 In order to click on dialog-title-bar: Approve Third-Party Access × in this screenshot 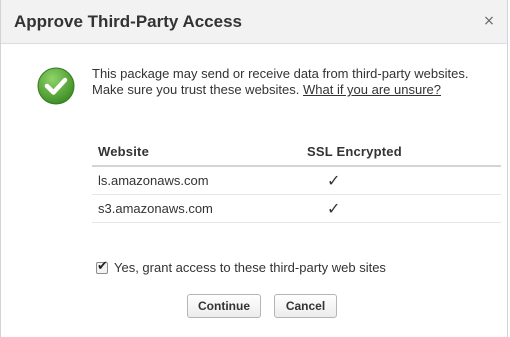, I will do `click(254, 22)`.